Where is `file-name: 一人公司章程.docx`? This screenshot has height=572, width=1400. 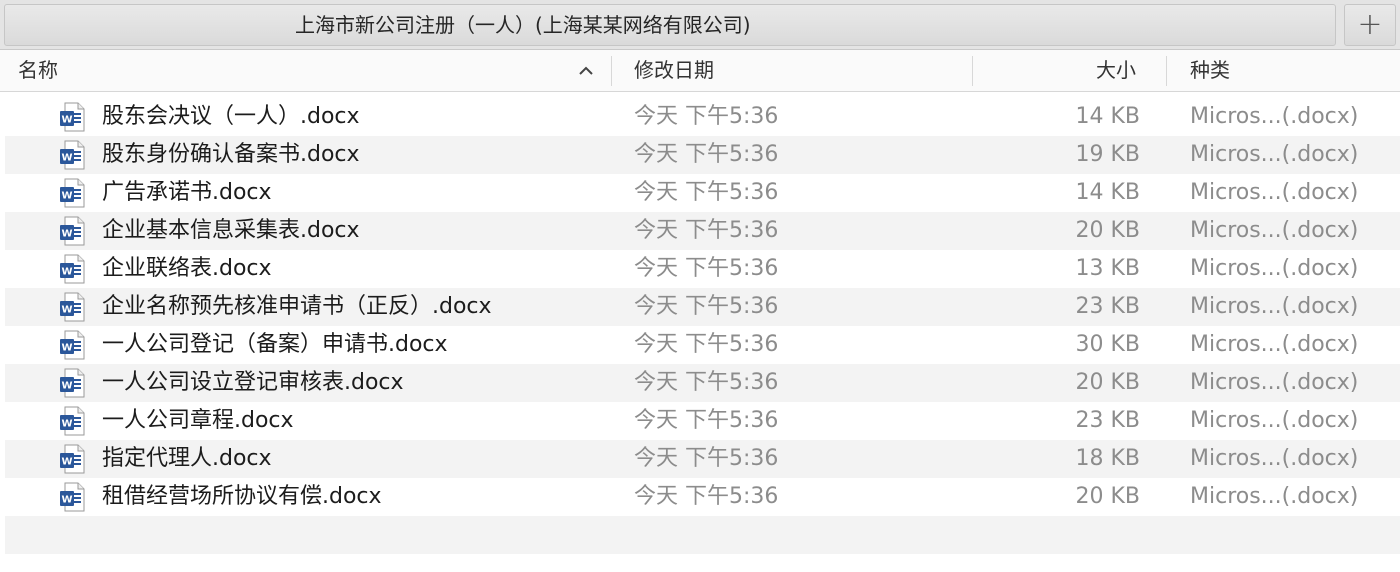
file-name: 一人公司章程.docx is located at coordinates (198, 420).